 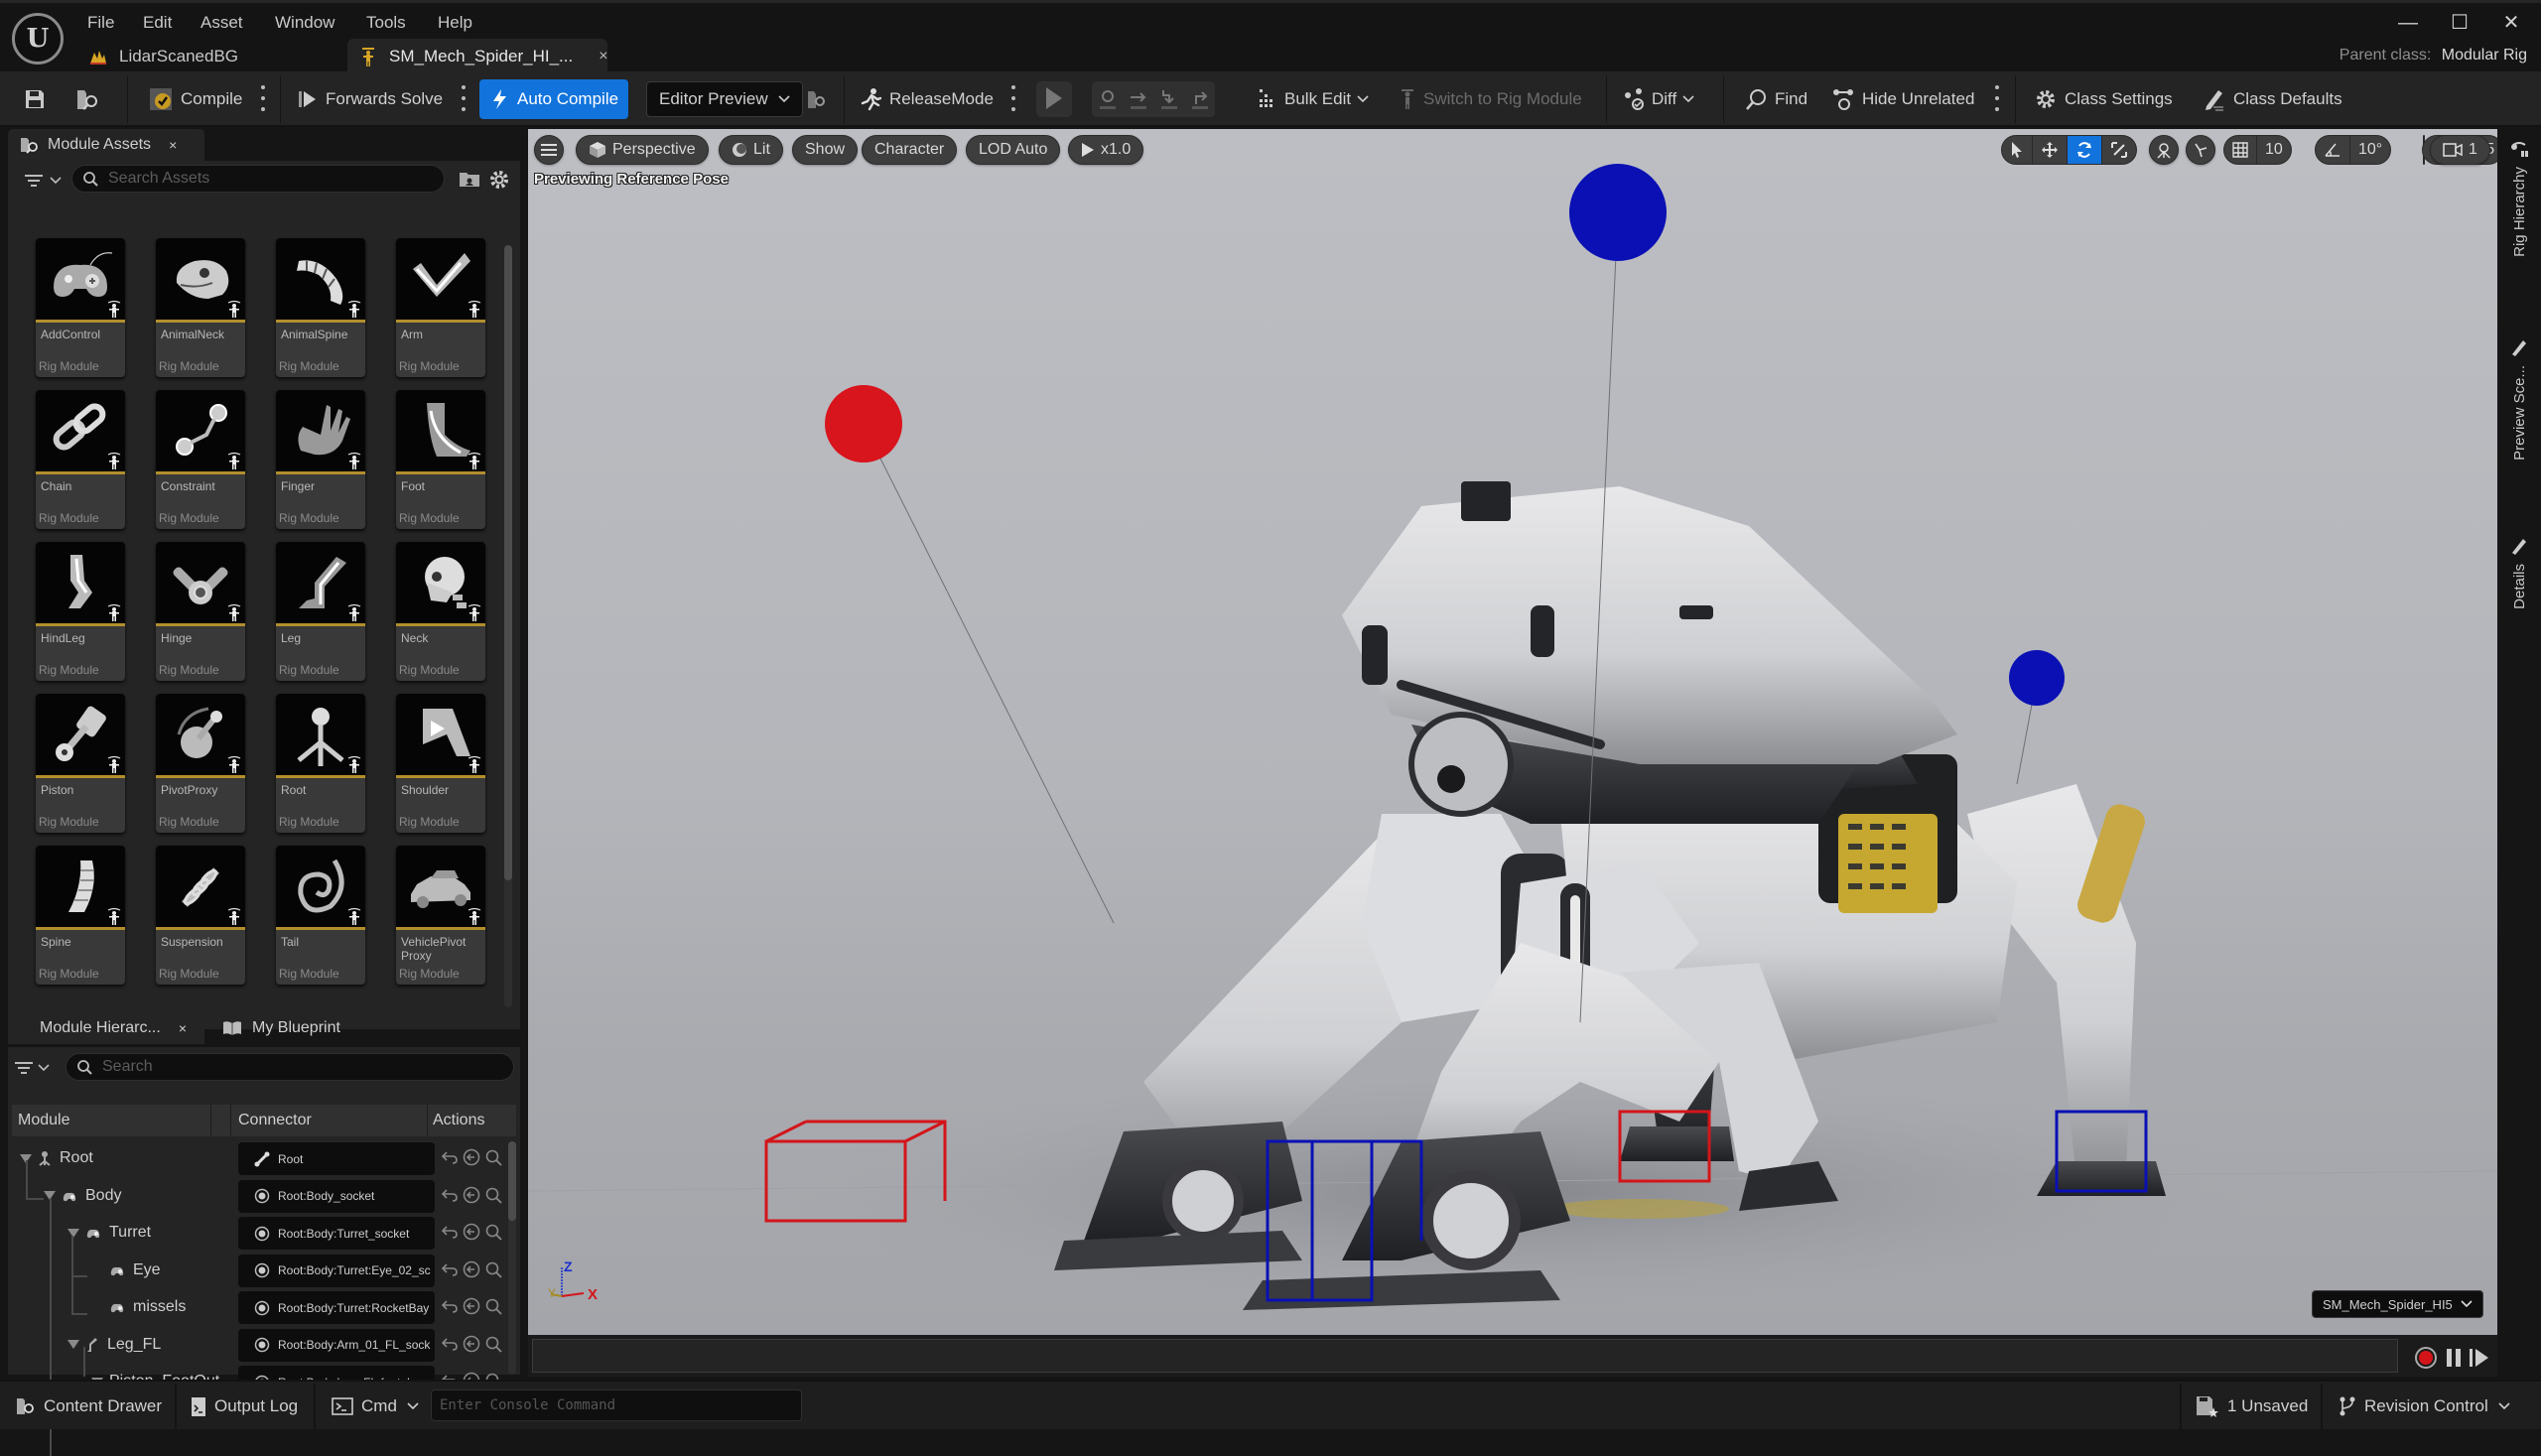 What do you see at coordinates (43, 1120) in the screenshot?
I see `column-module: Module` at bounding box center [43, 1120].